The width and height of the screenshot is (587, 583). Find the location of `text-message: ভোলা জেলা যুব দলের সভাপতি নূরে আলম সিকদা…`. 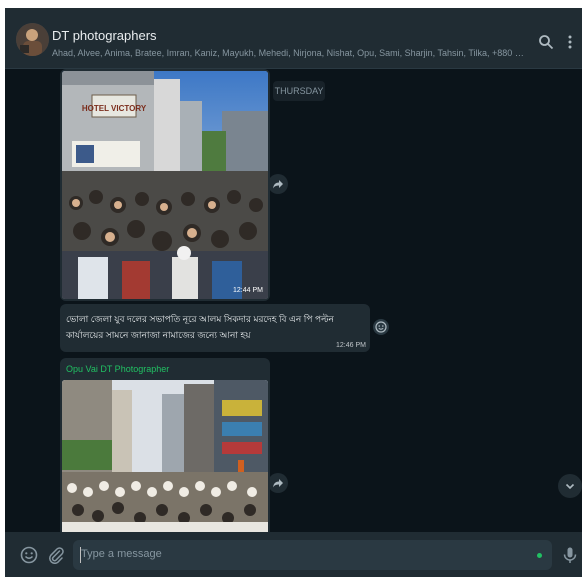

text-message: ভোলা জেলা যুব দলের সভাপতি নূরে আলম সিকদা… is located at coordinates (215, 328).